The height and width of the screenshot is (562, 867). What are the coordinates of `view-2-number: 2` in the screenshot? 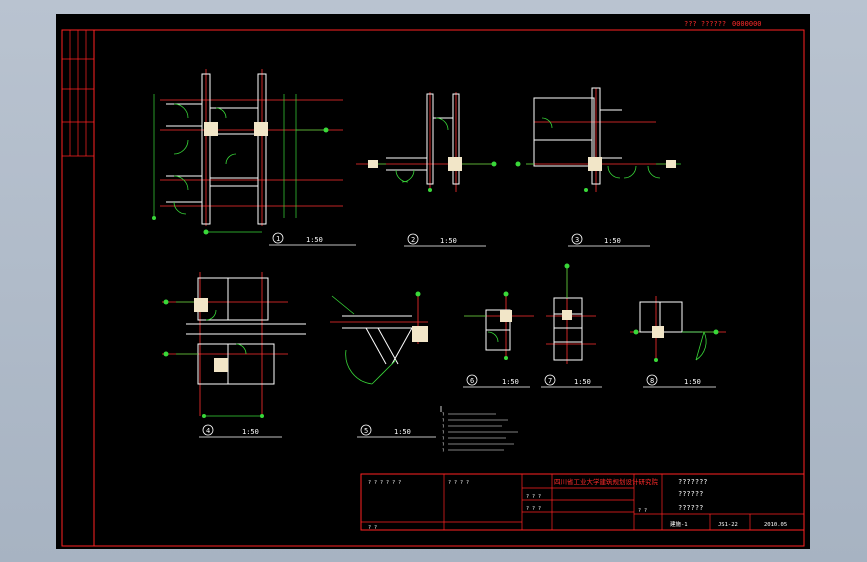 It's located at (413, 240).